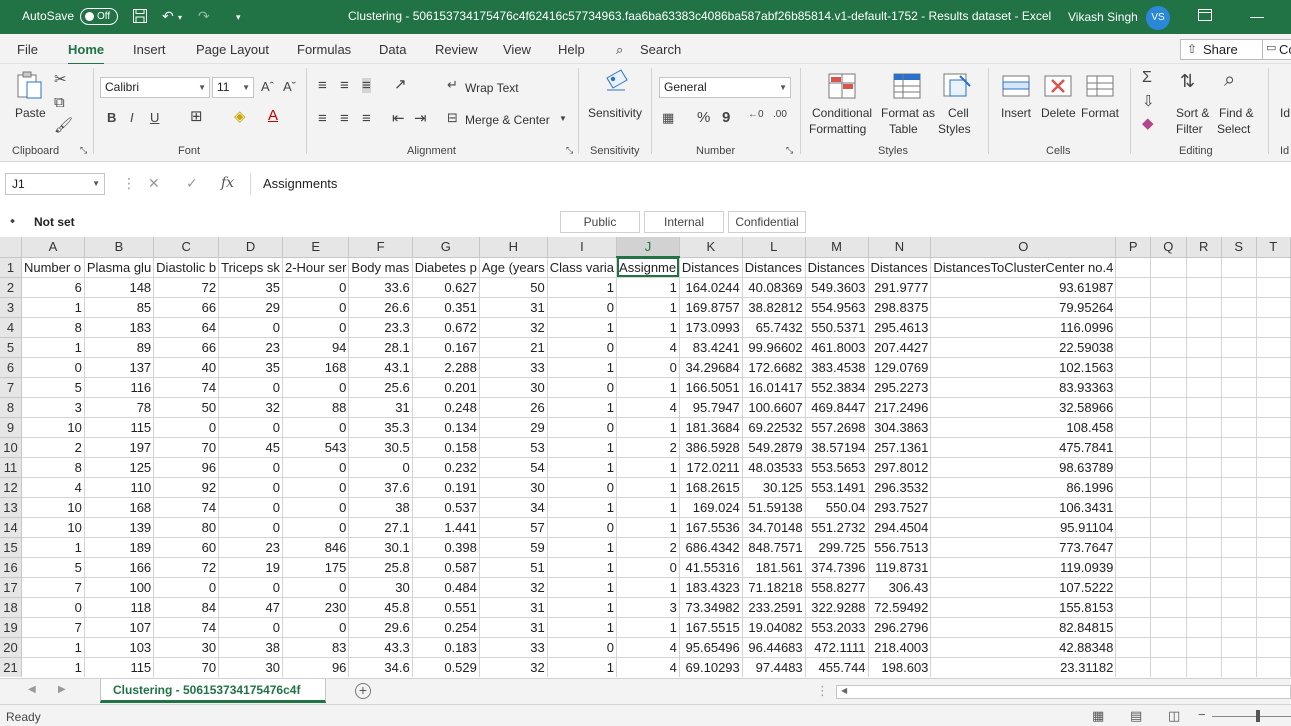  Describe the element at coordinates (908, 113) in the screenshot. I see `format-as-table-label1: Format as` at that location.